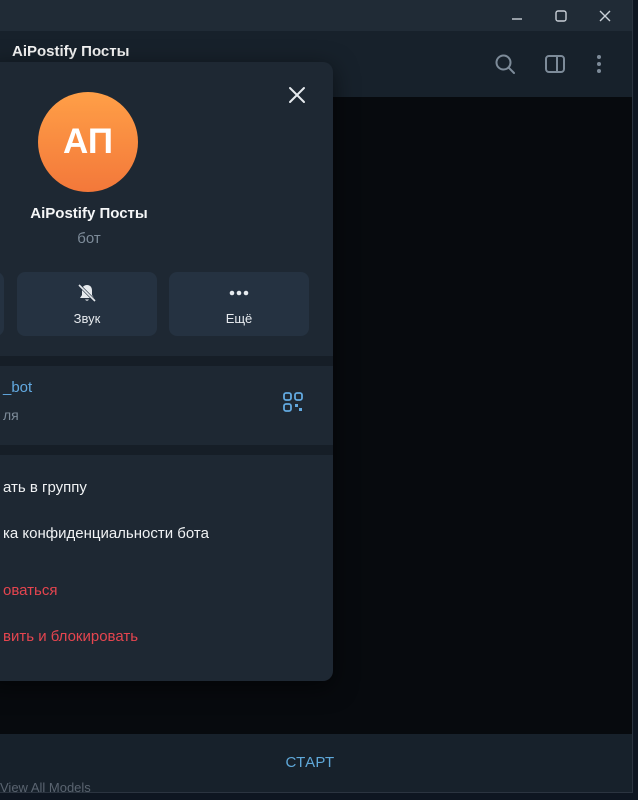 The image size is (638, 800). What do you see at coordinates (70, 51) in the screenshot?
I see `chat-title: AiPostify Посты` at bounding box center [70, 51].